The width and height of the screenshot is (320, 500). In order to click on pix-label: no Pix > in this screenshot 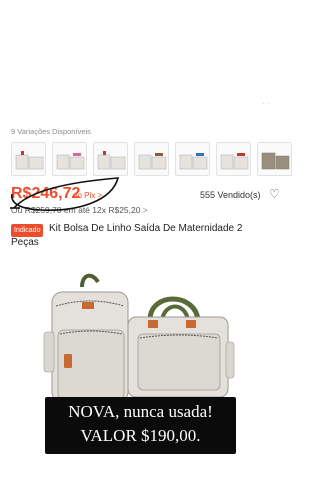, I will do `click(87, 195)`.